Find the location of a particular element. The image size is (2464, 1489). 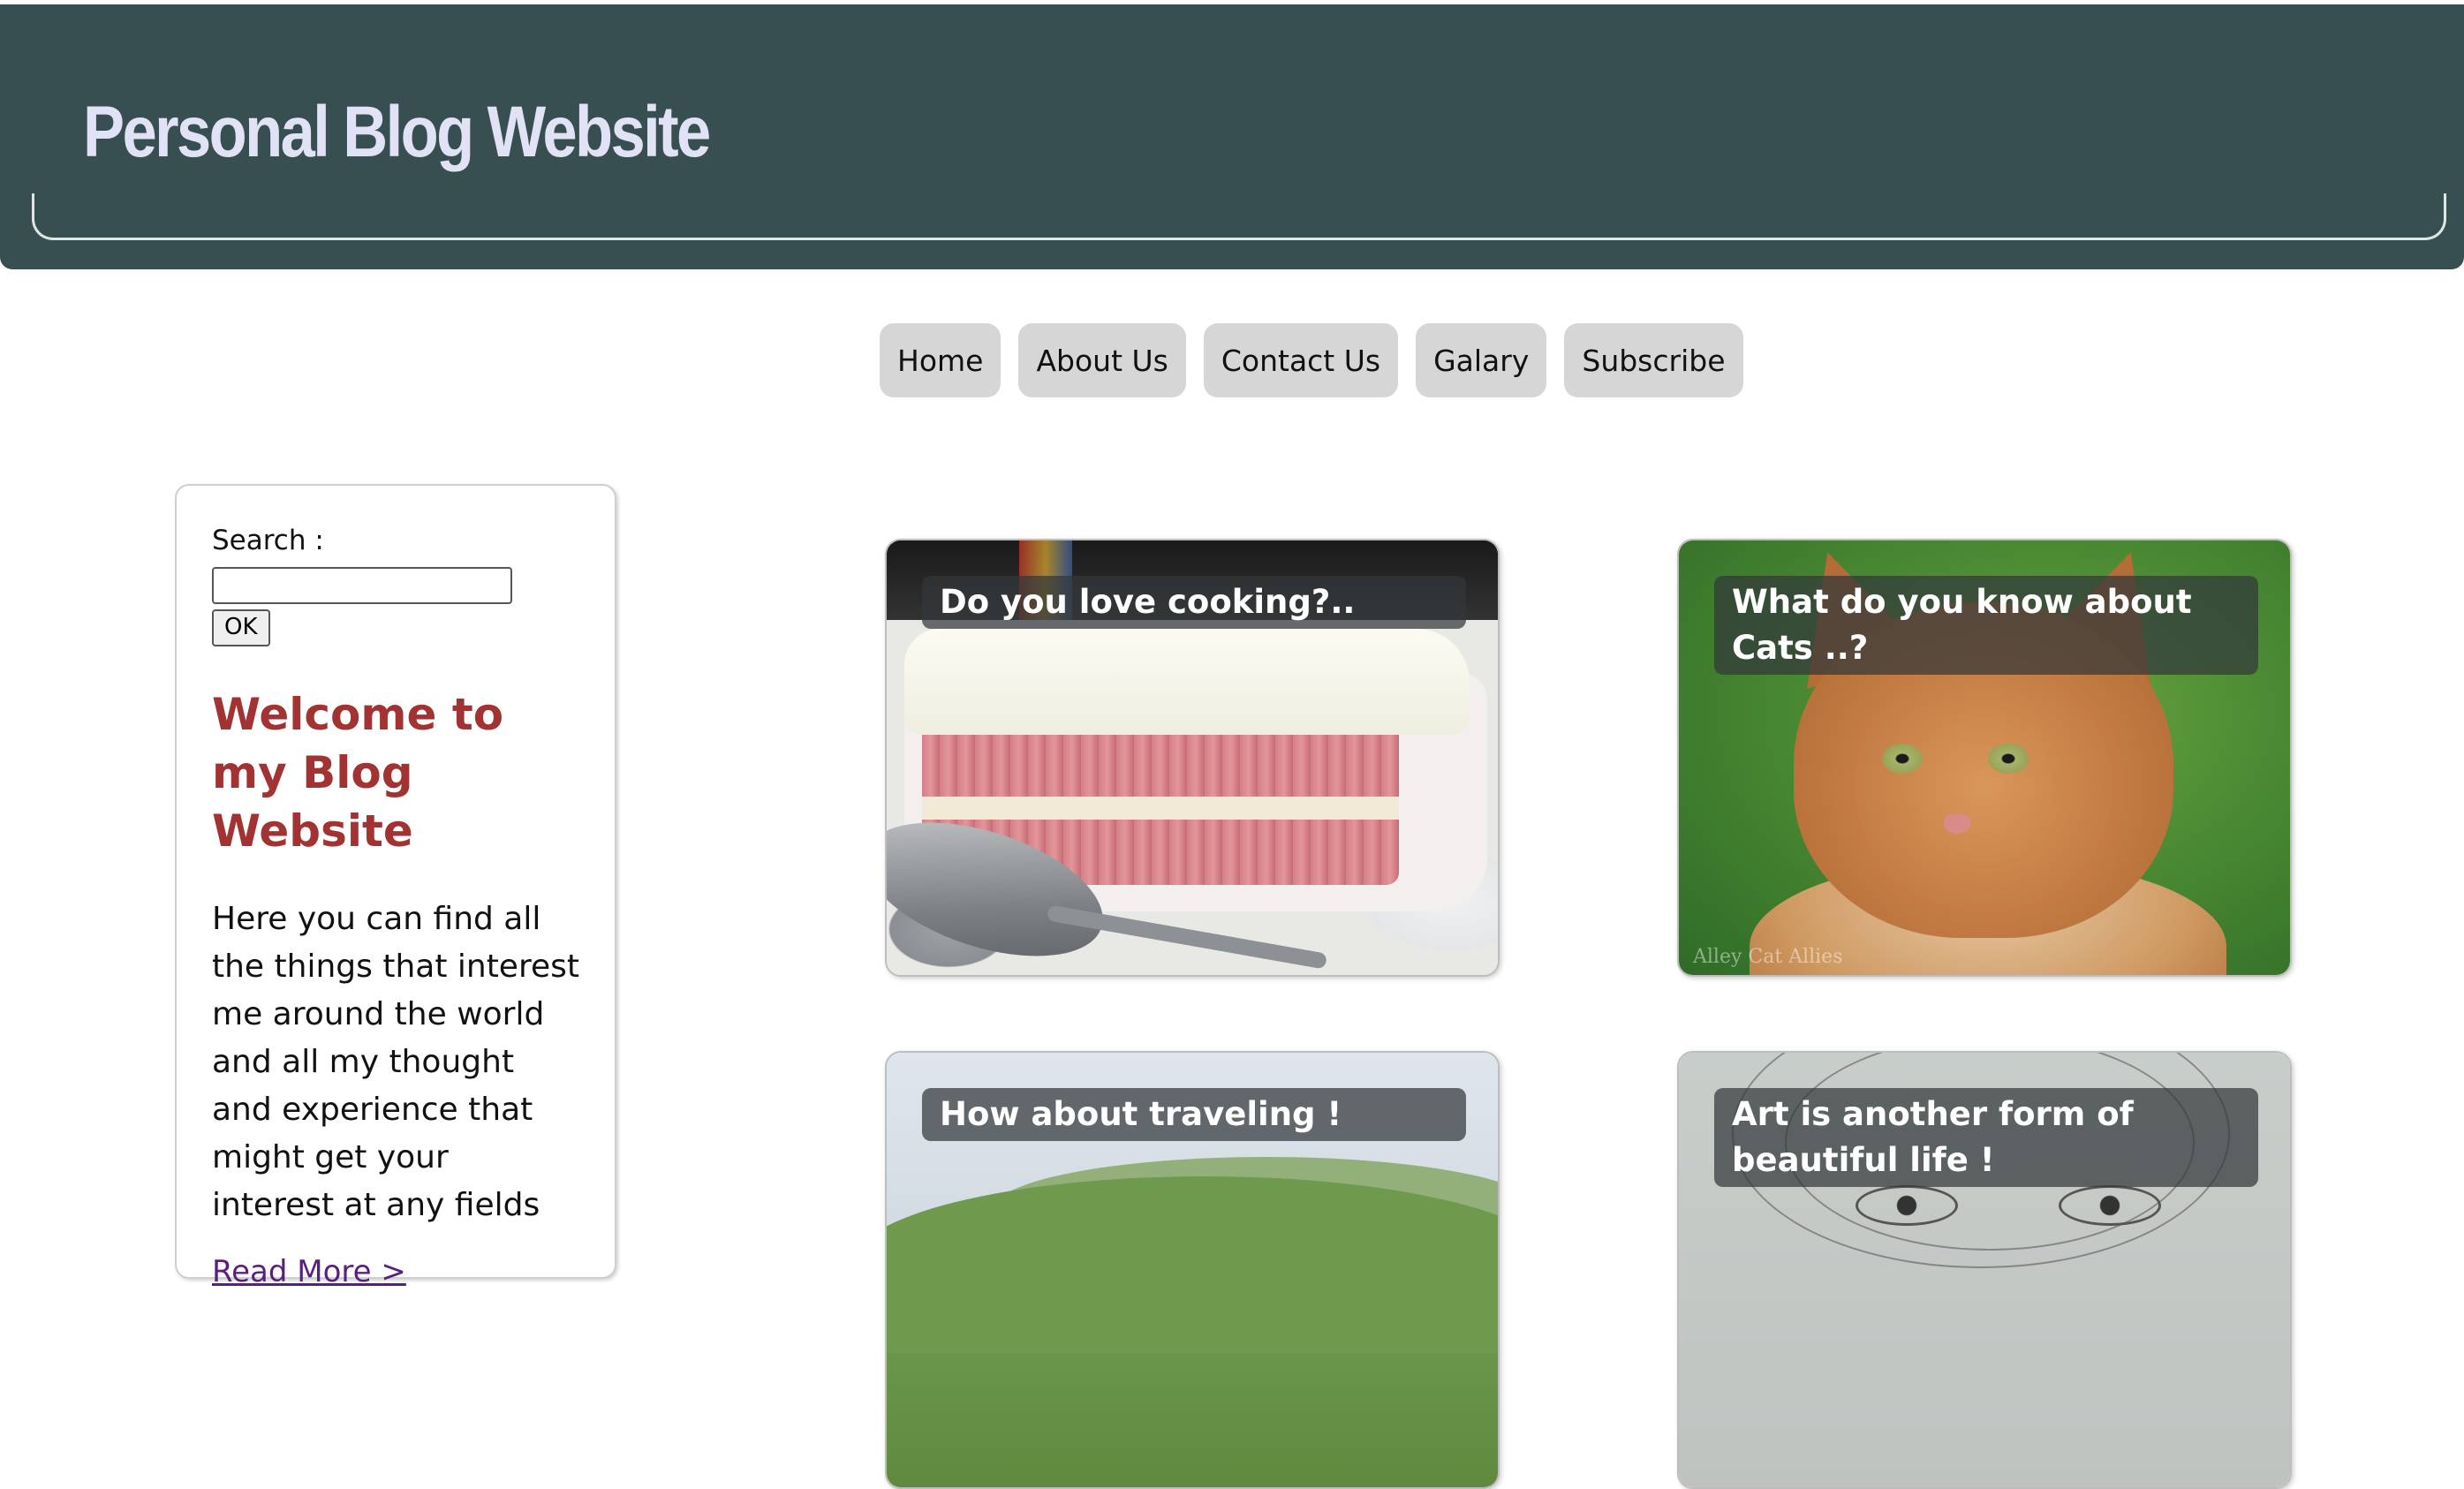

search-label: Search : is located at coordinates (268, 540).